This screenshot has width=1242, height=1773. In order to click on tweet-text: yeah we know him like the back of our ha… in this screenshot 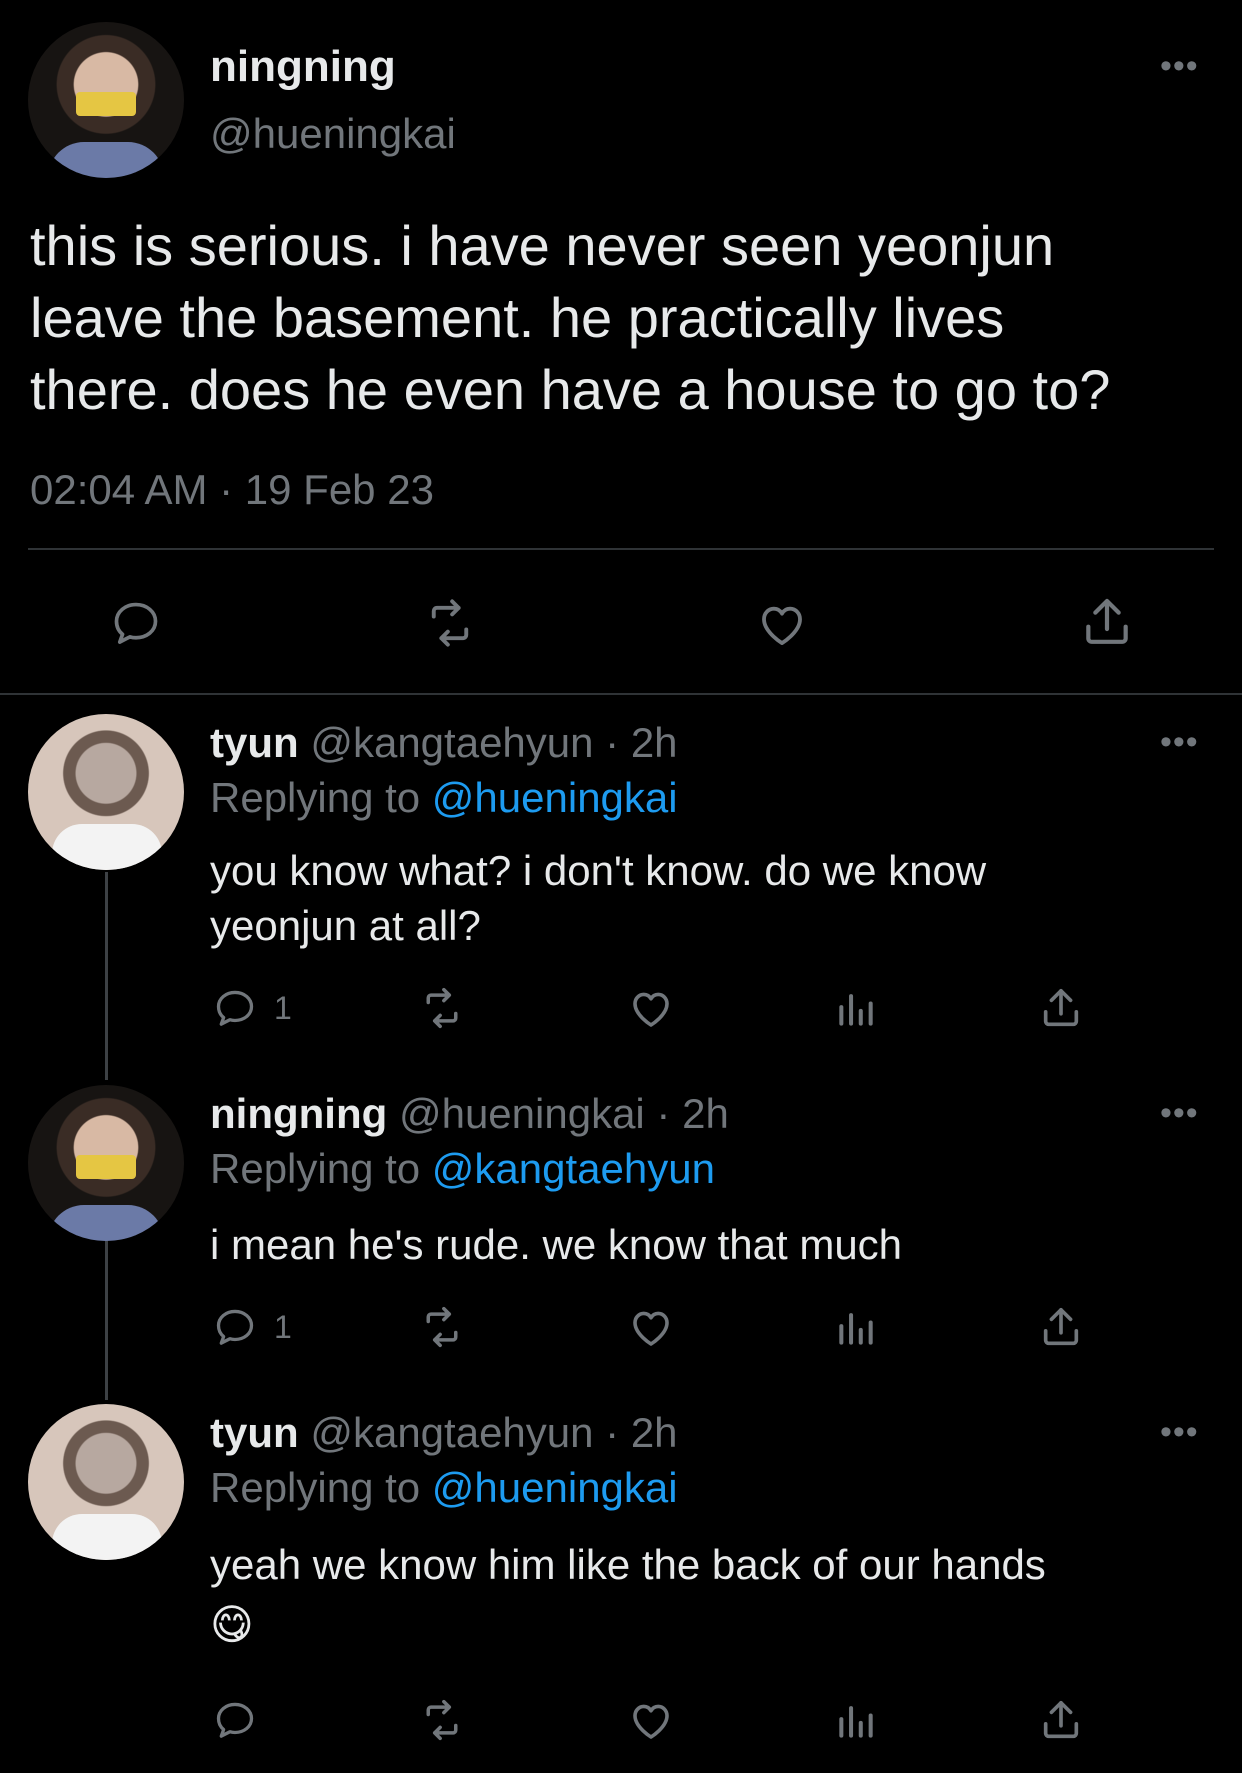, I will do `click(628, 1595)`.